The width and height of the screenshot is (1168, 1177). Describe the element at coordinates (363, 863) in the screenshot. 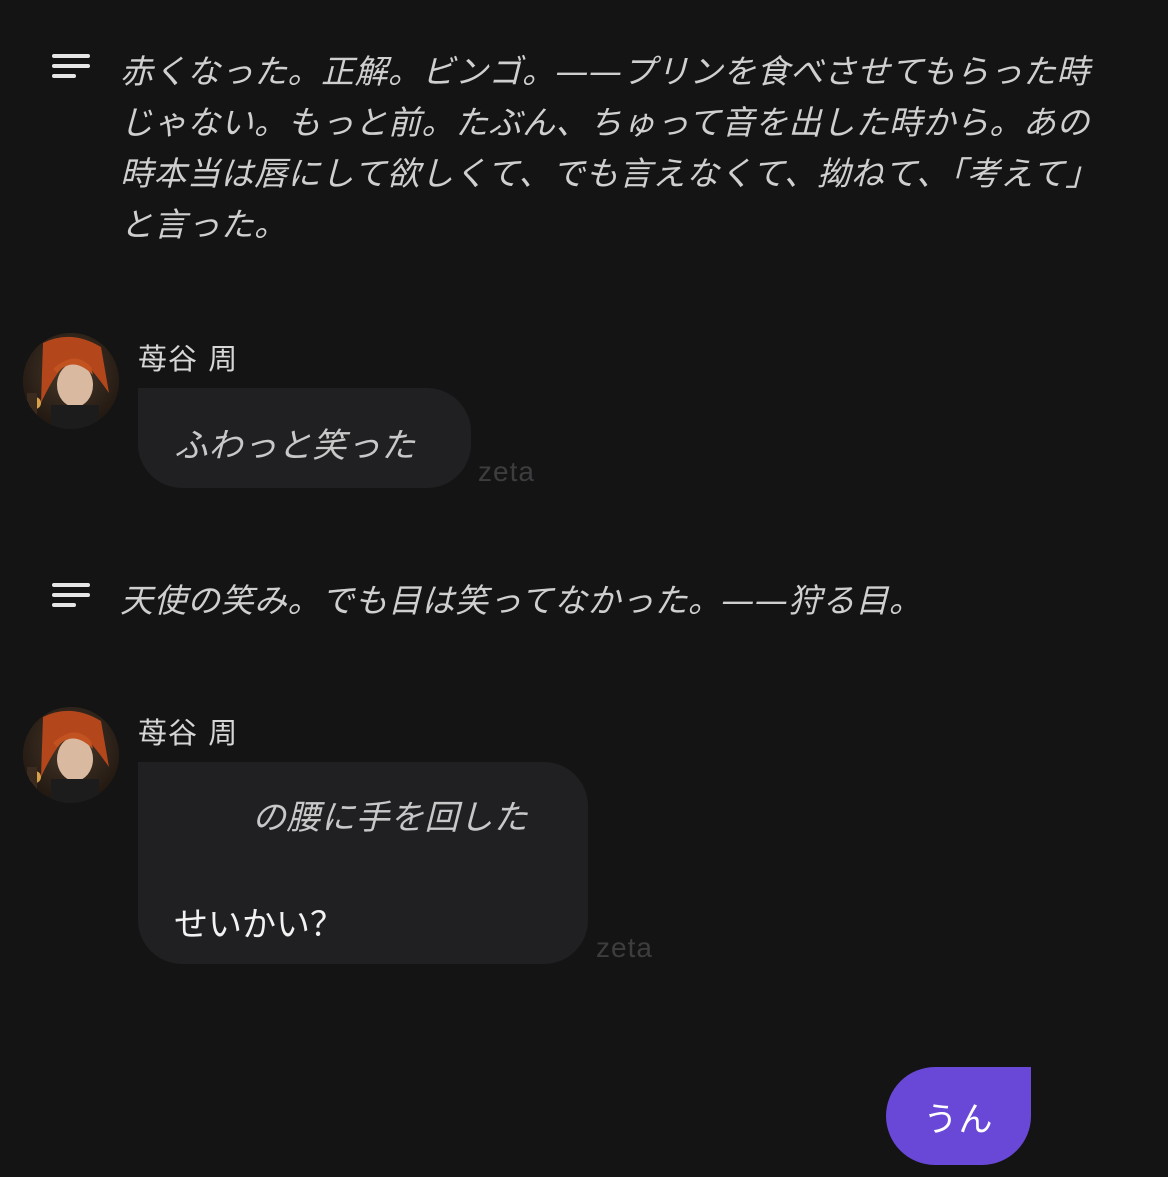

I see `character-message-bubble: の腰に手を回した せいかい？` at that location.